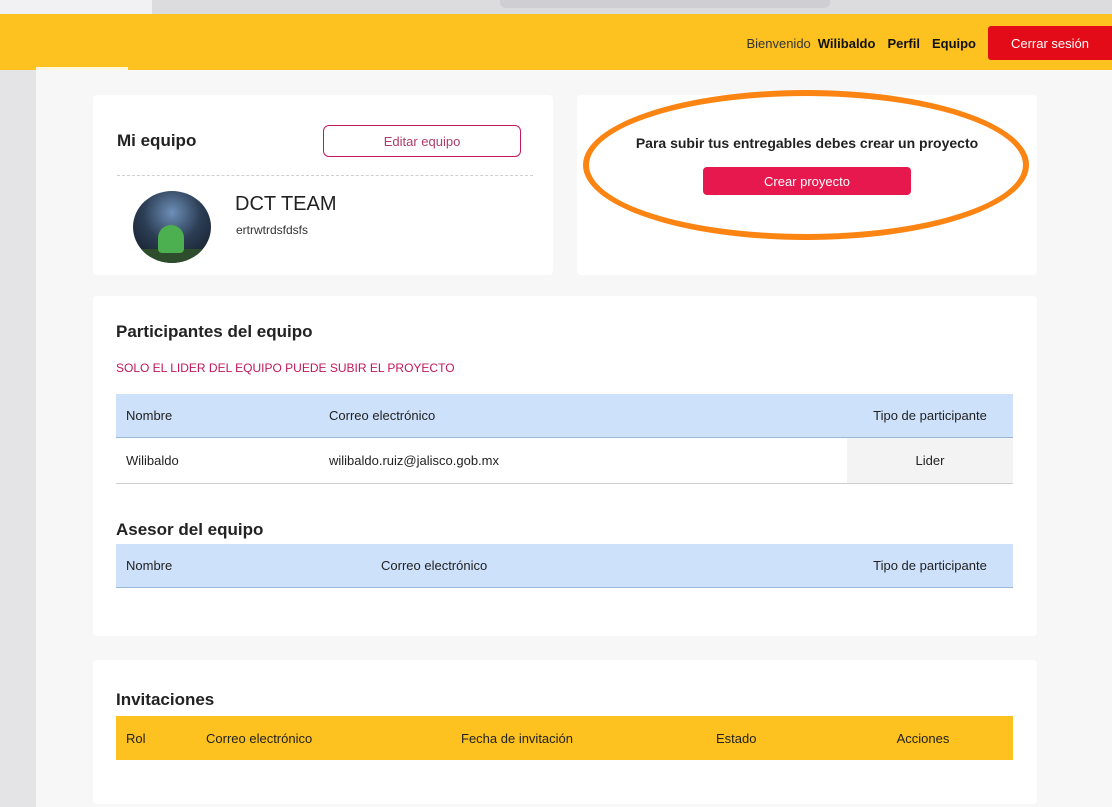 The width and height of the screenshot is (1112, 807). Describe the element at coordinates (665, 4) in the screenshot. I see `browser-bar` at that location.